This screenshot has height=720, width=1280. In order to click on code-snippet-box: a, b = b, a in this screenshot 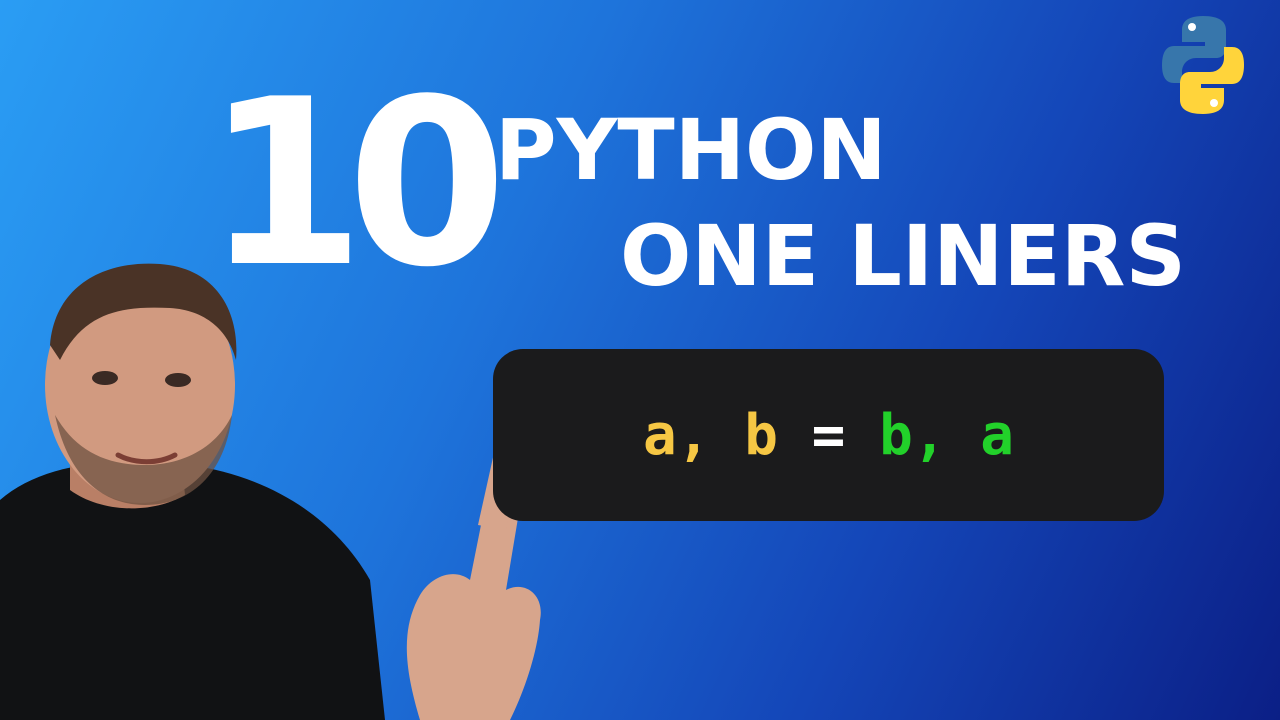, I will do `click(828, 435)`.